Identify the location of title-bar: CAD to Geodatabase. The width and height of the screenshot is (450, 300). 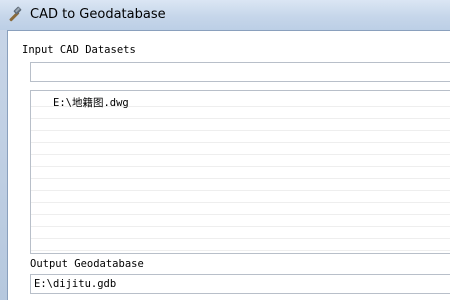
(225, 15).